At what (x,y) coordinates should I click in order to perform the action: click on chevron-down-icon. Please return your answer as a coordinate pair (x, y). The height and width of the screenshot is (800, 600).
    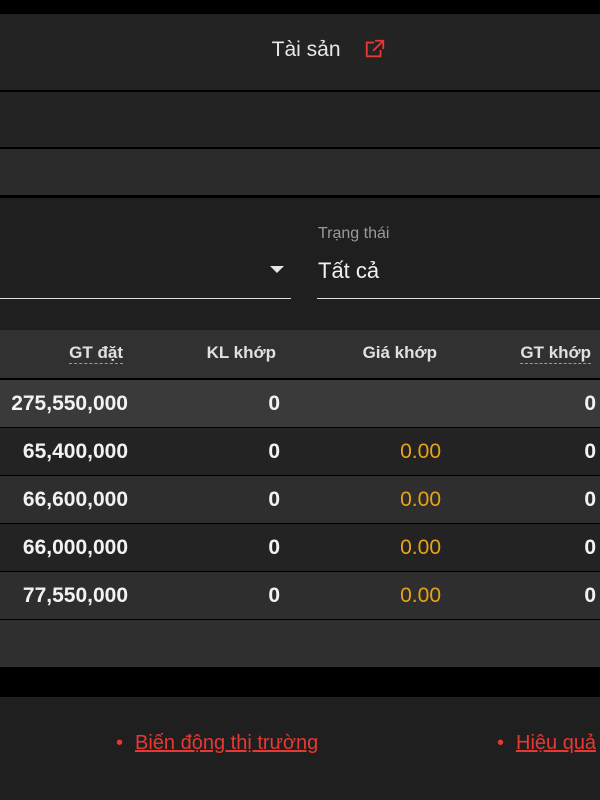
    Looking at the image, I should click on (277, 269).